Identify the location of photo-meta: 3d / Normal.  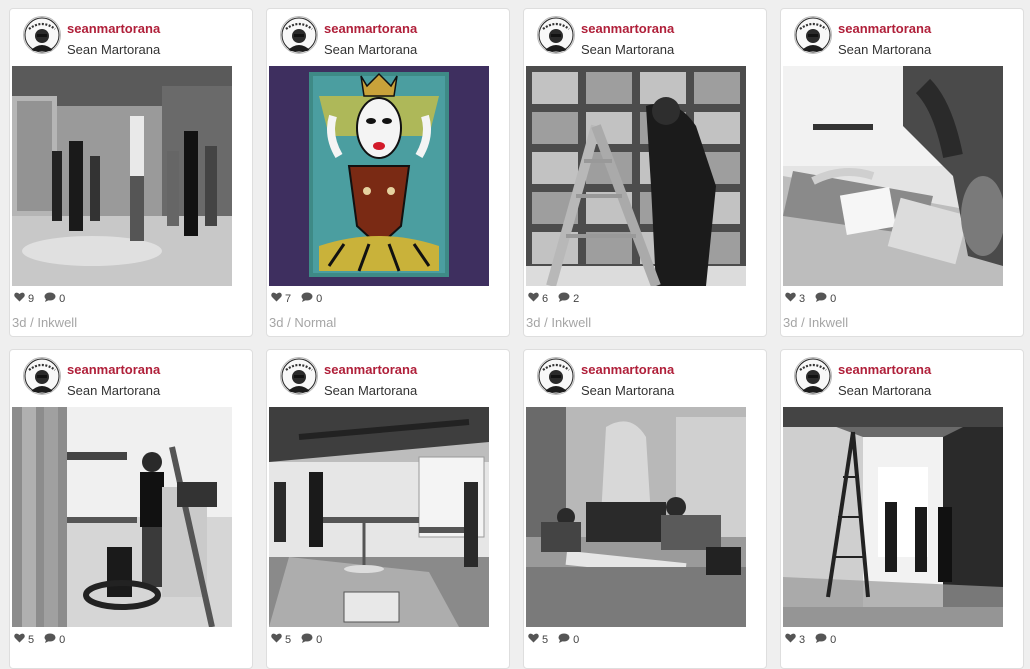
(302, 322).